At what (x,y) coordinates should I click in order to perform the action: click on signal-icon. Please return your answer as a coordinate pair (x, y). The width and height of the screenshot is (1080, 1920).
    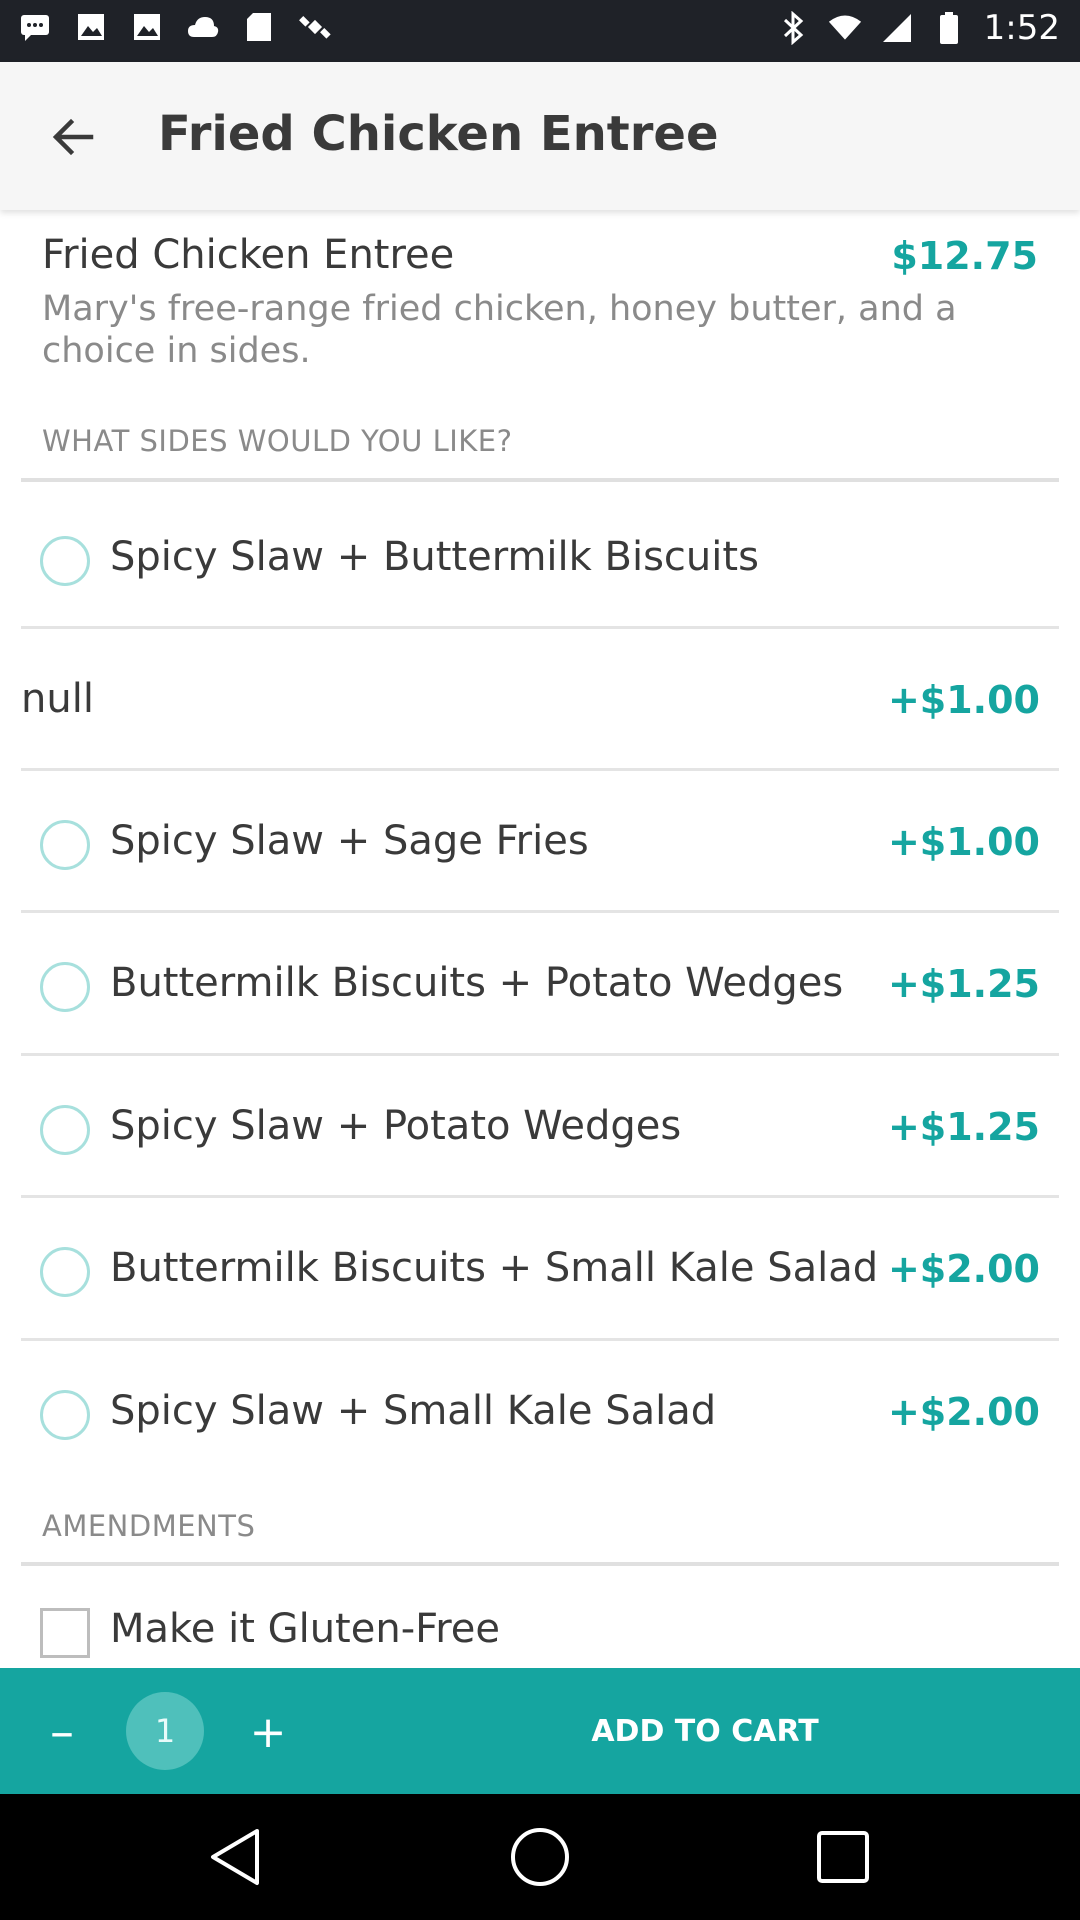
    Looking at the image, I should click on (897, 28).